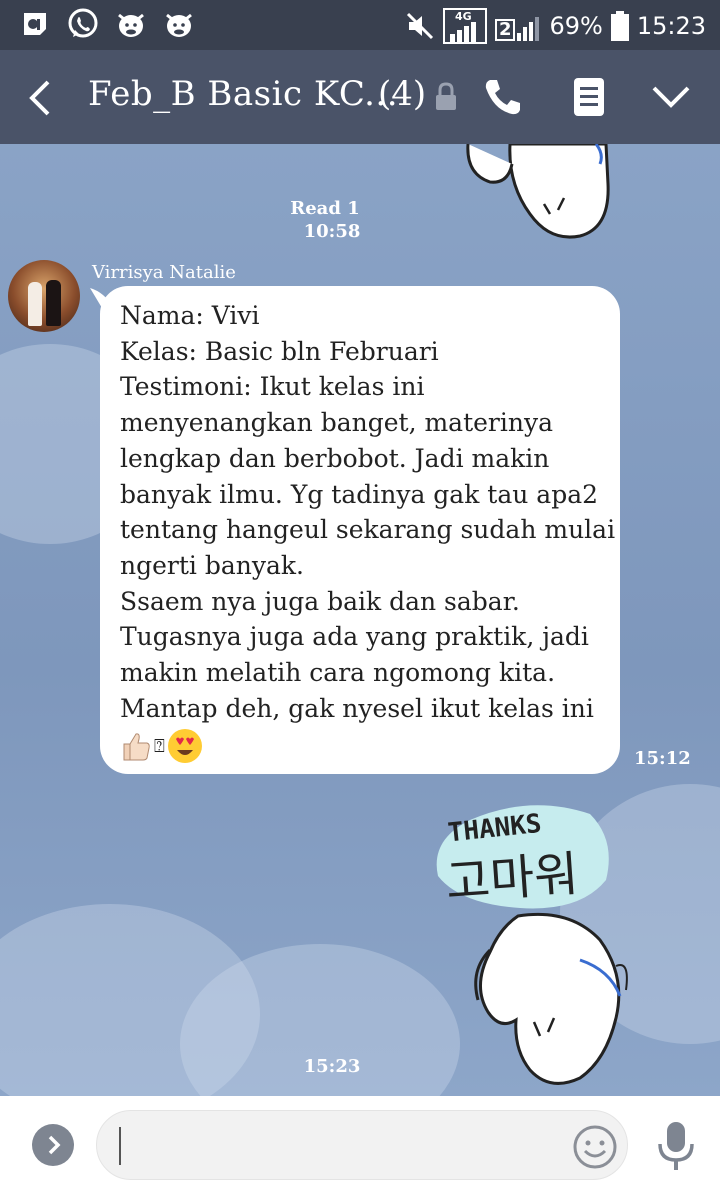  I want to click on message-line: Ssaem nya juga baik dan sabar., so click(320, 601).